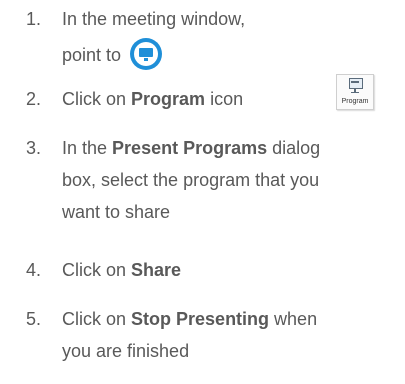  What do you see at coordinates (34, 99) in the screenshot?
I see `step-number: 2.` at bounding box center [34, 99].